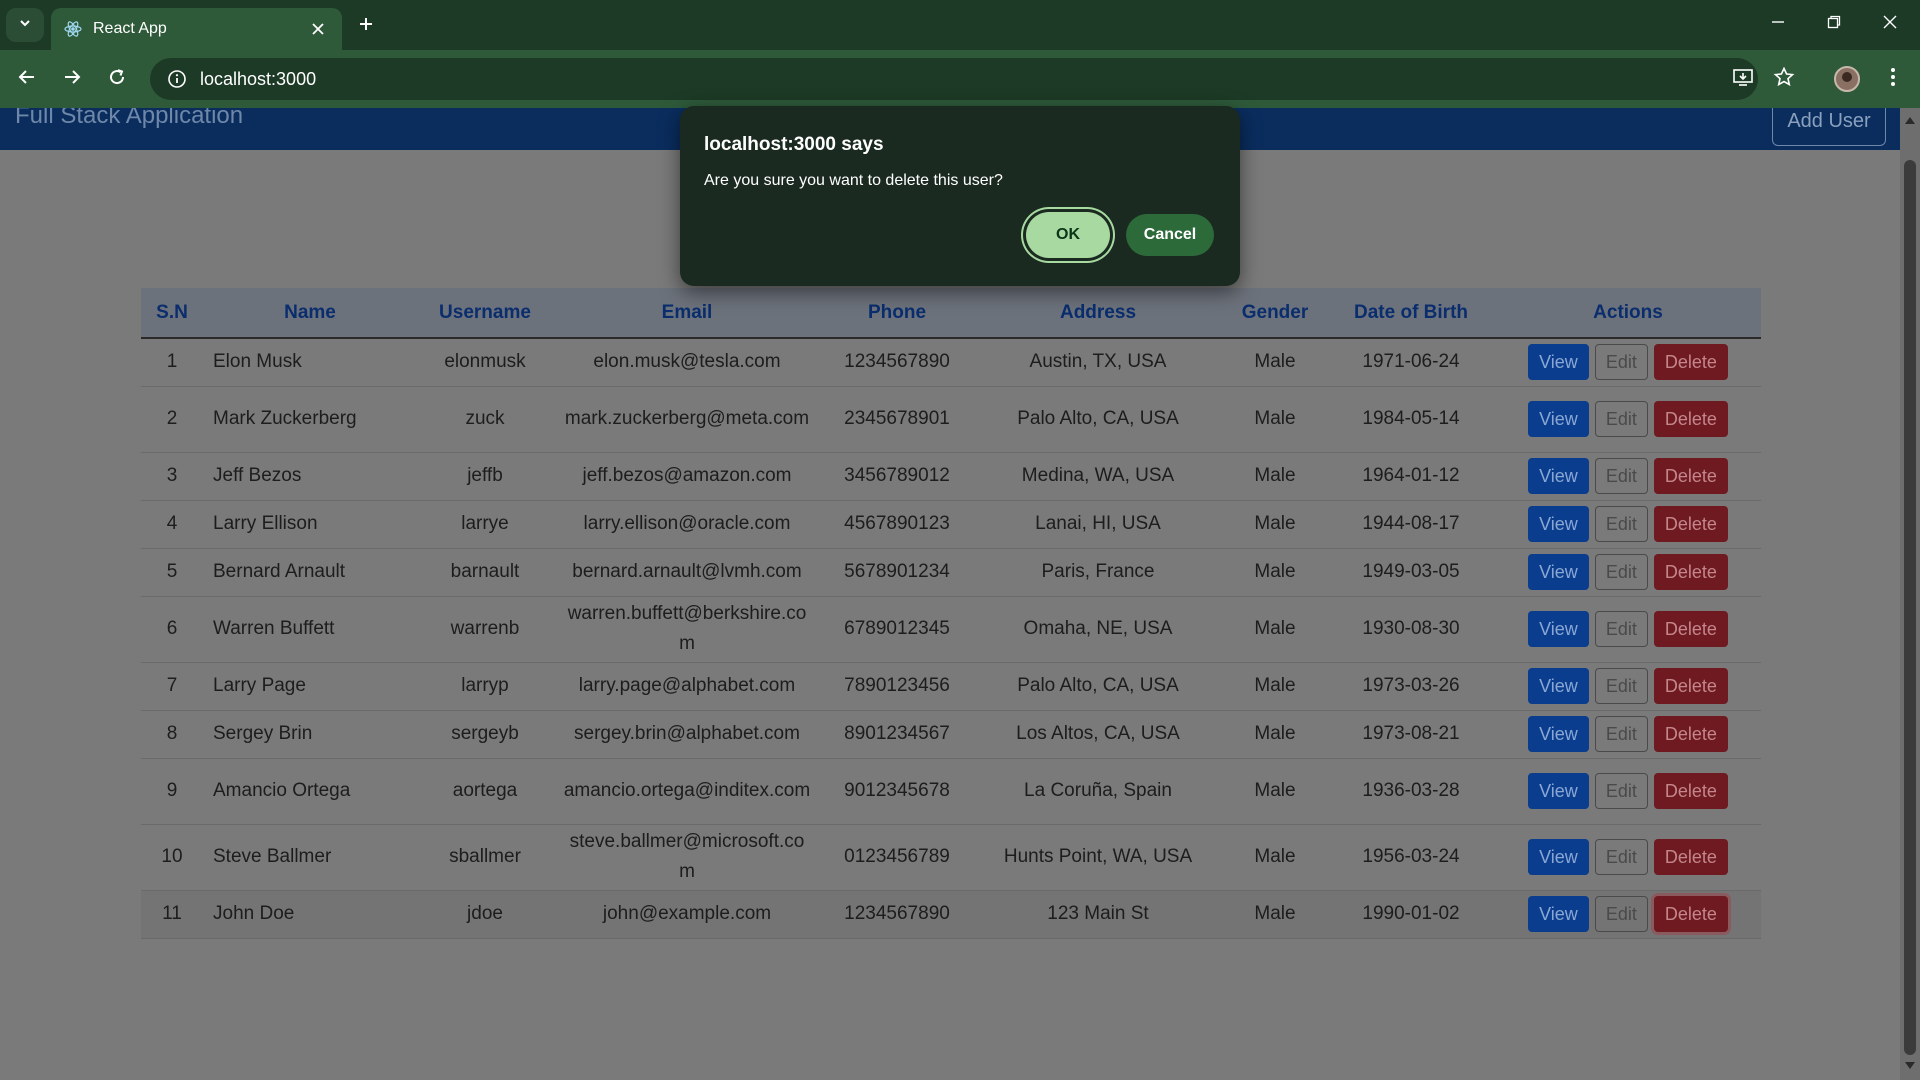  Describe the element at coordinates (310, 362) in the screenshot. I see `cell-name: Elon Musk` at that location.